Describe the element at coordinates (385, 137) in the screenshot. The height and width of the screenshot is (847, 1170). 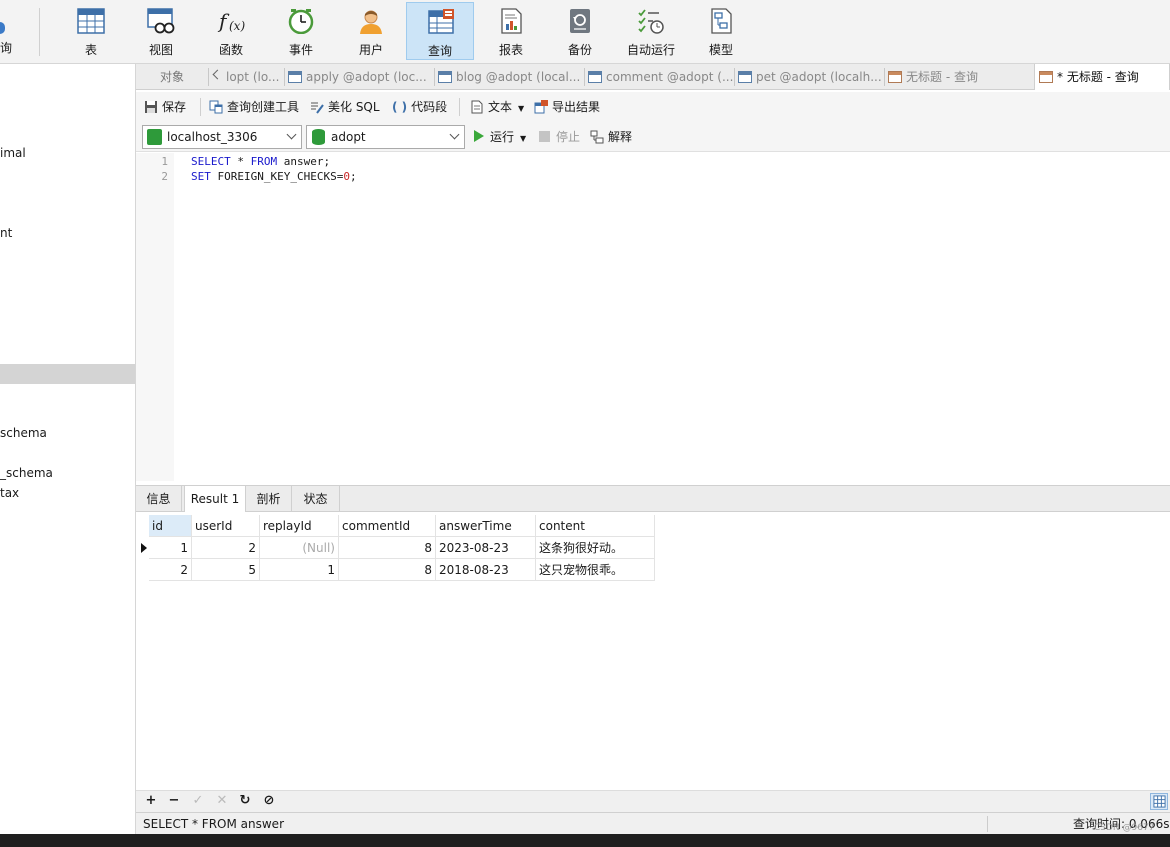
I see `database-select: adopt` at that location.